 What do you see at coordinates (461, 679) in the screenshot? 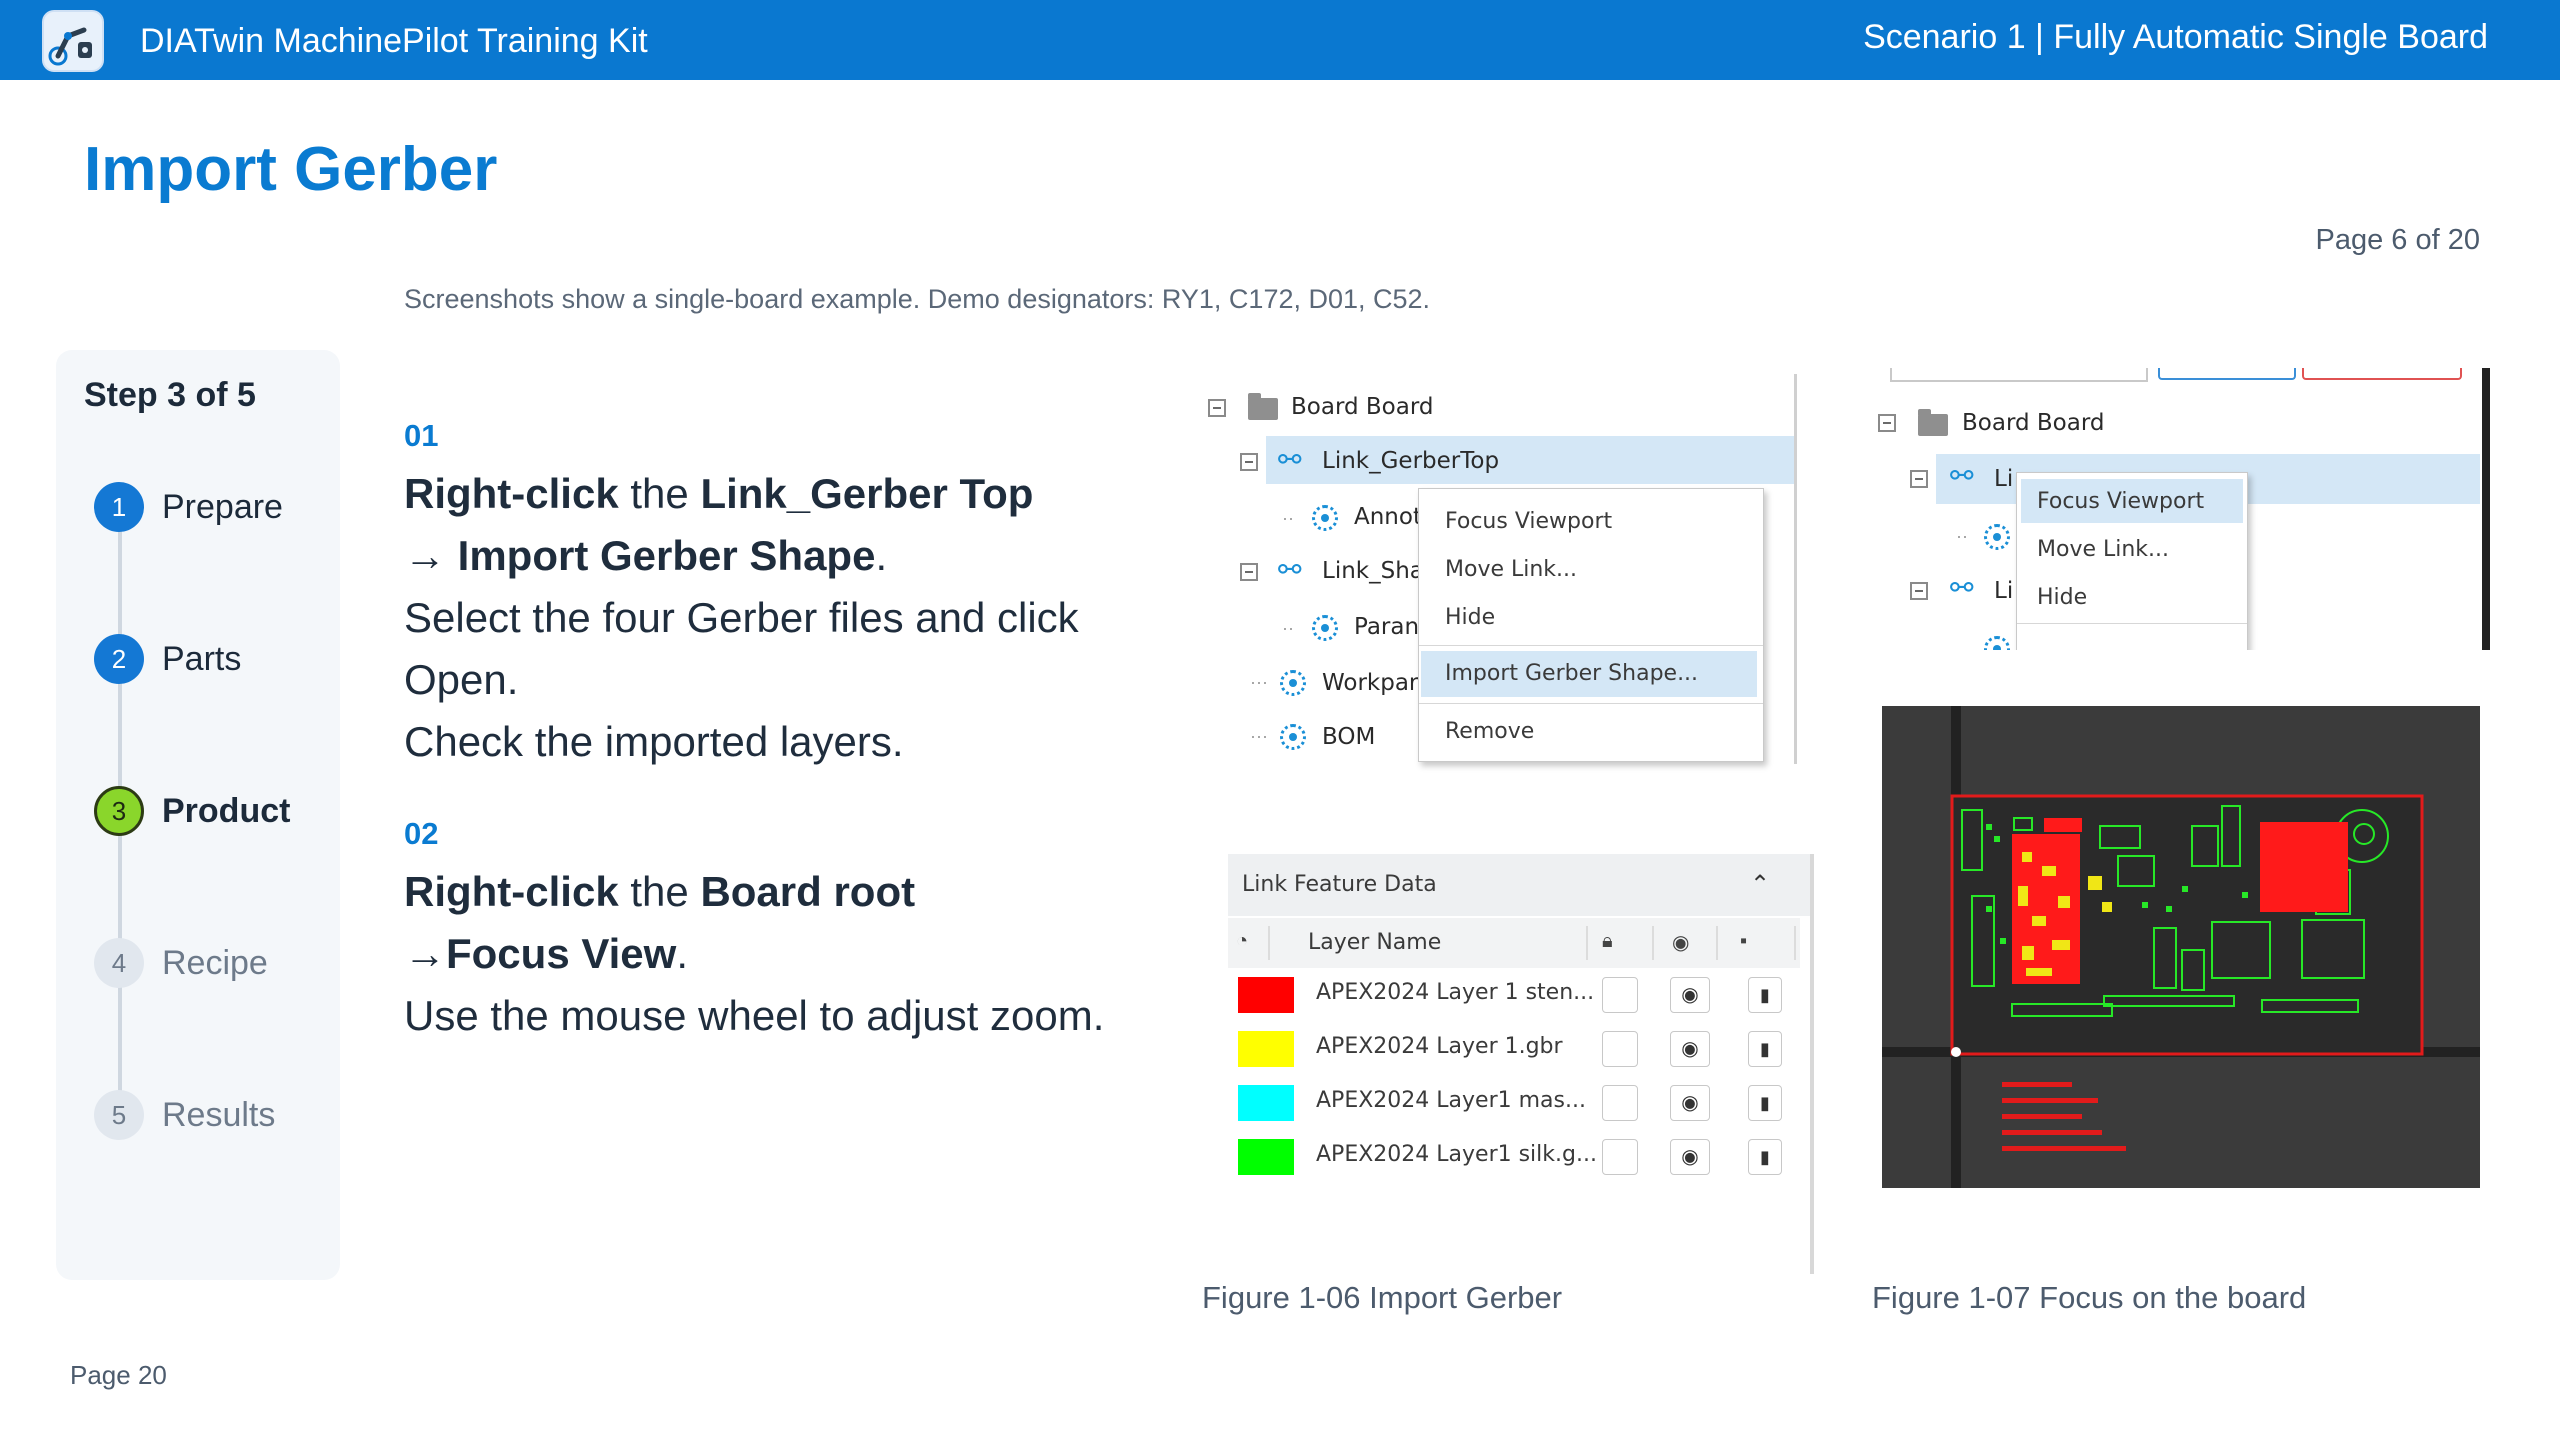
I see `instruction-line: Open.` at bounding box center [461, 679].